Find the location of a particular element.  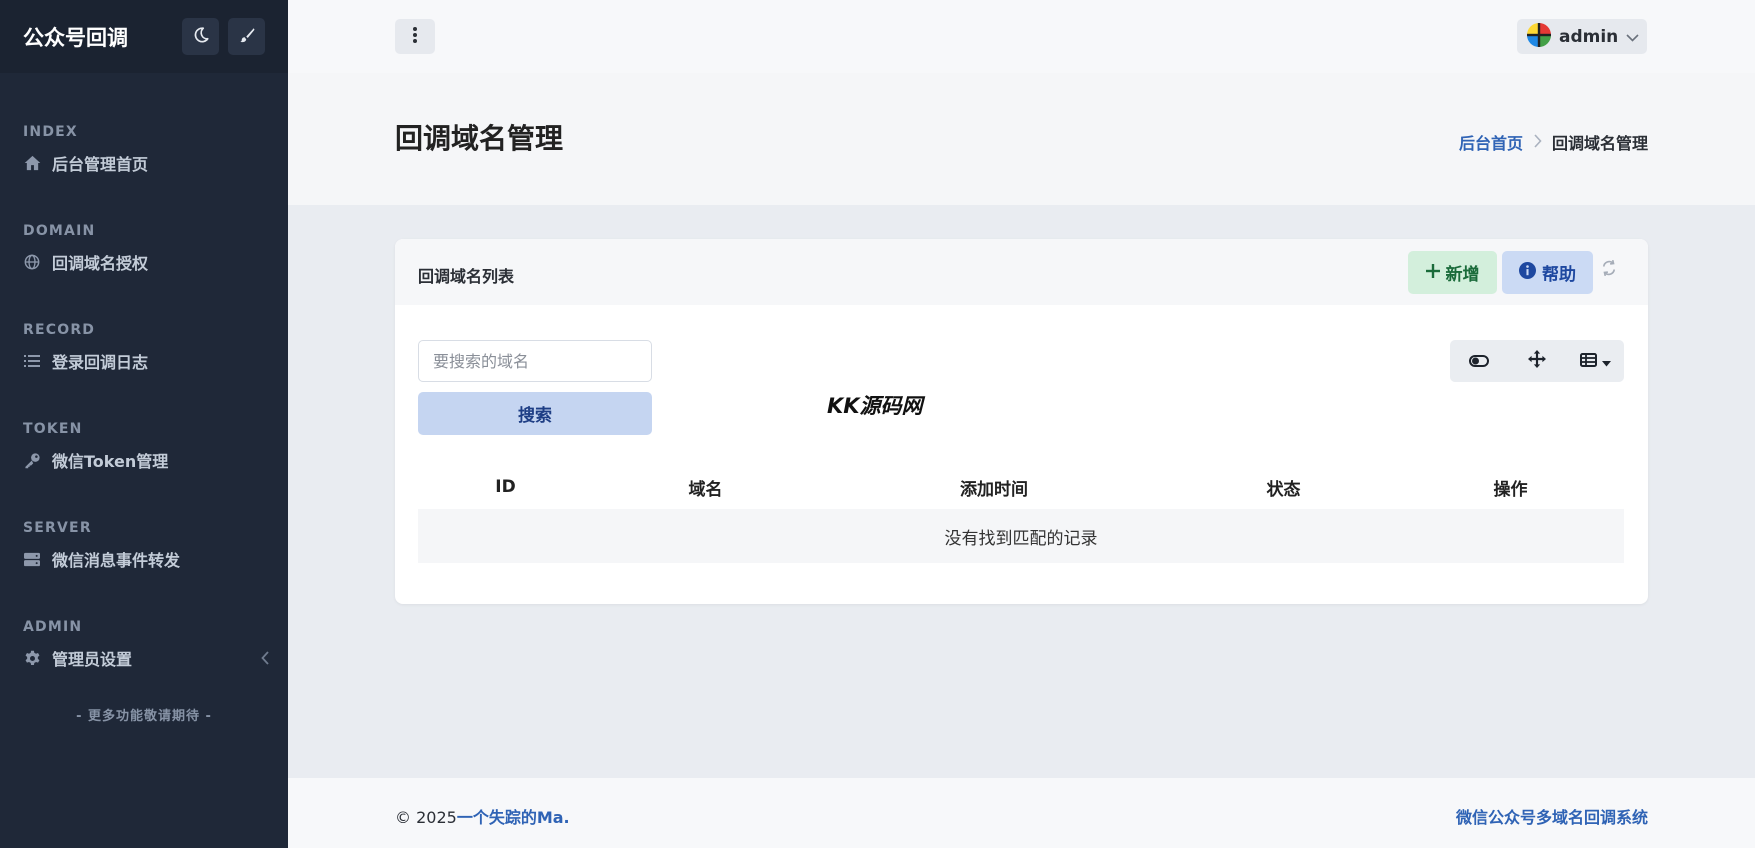

author-link: 一个失踪的Ma. is located at coordinates (513, 817).